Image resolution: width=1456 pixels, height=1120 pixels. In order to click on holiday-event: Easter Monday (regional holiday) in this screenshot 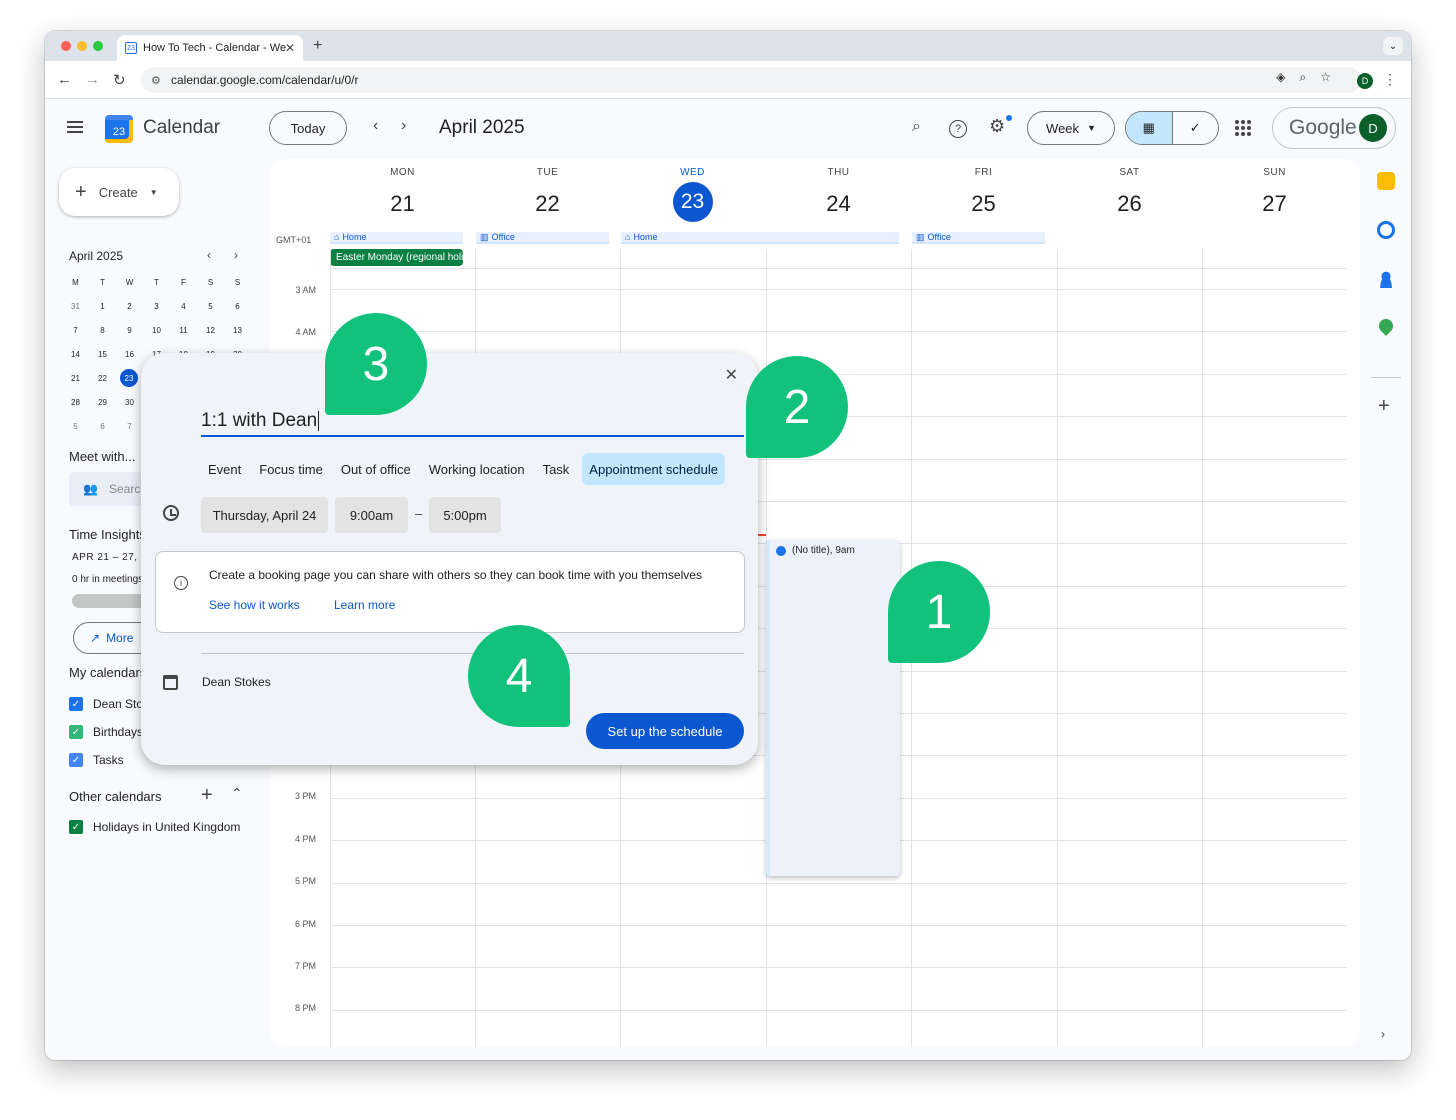, I will do `click(396, 257)`.